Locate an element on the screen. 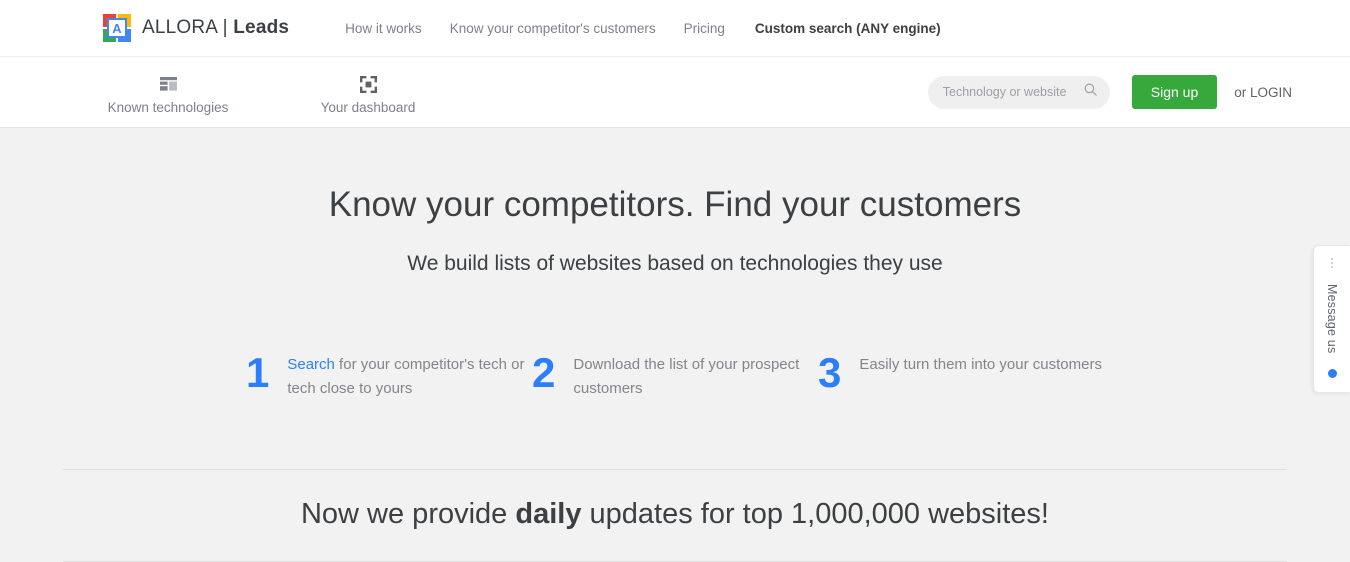  logo-letter: A is located at coordinates (117, 28).